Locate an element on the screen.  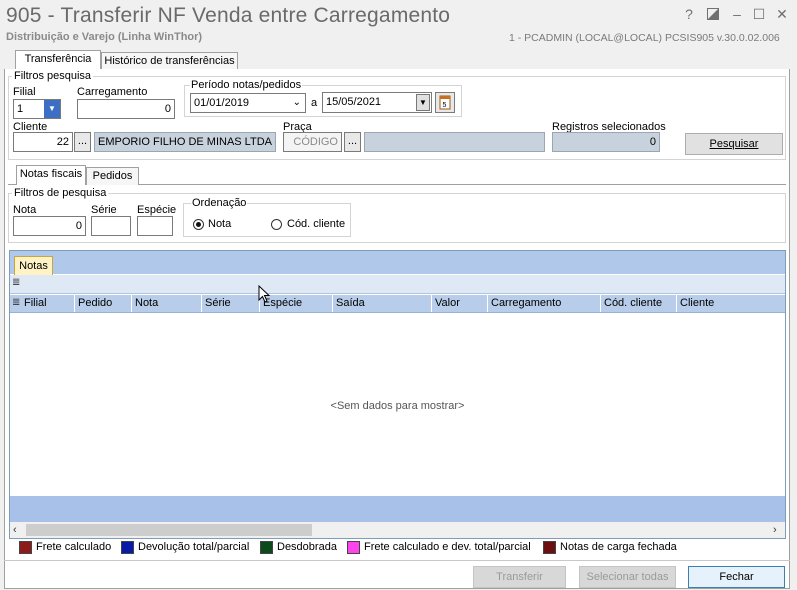
window-subtitle: Distribuição e Varejo (Linha WinThor) is located at coordinates (104, 37).